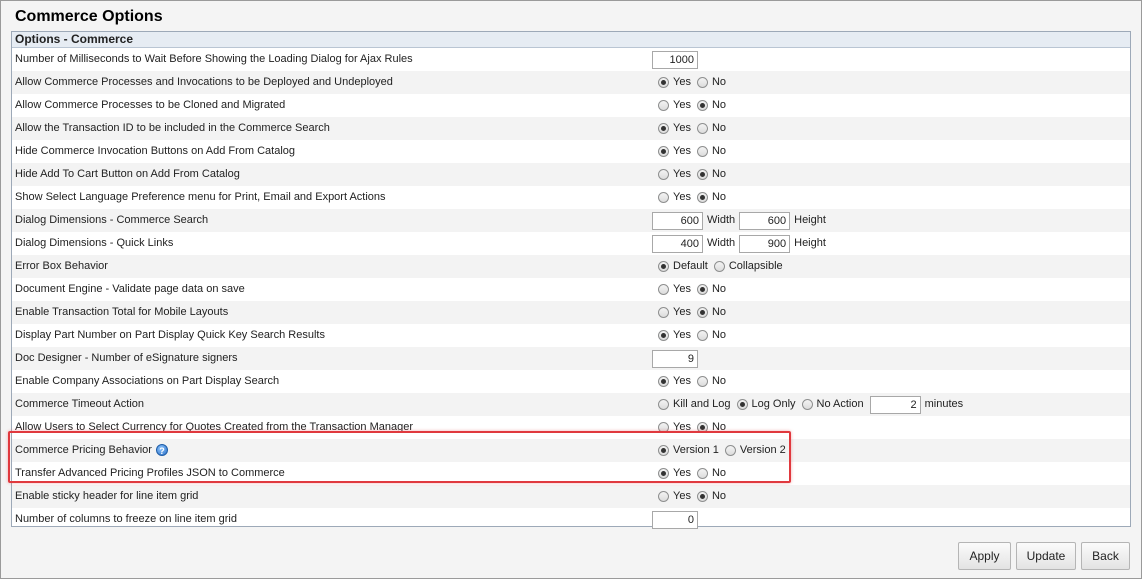  I want to click on kill-and-log-option: Kill and Log, so click(694, 404).